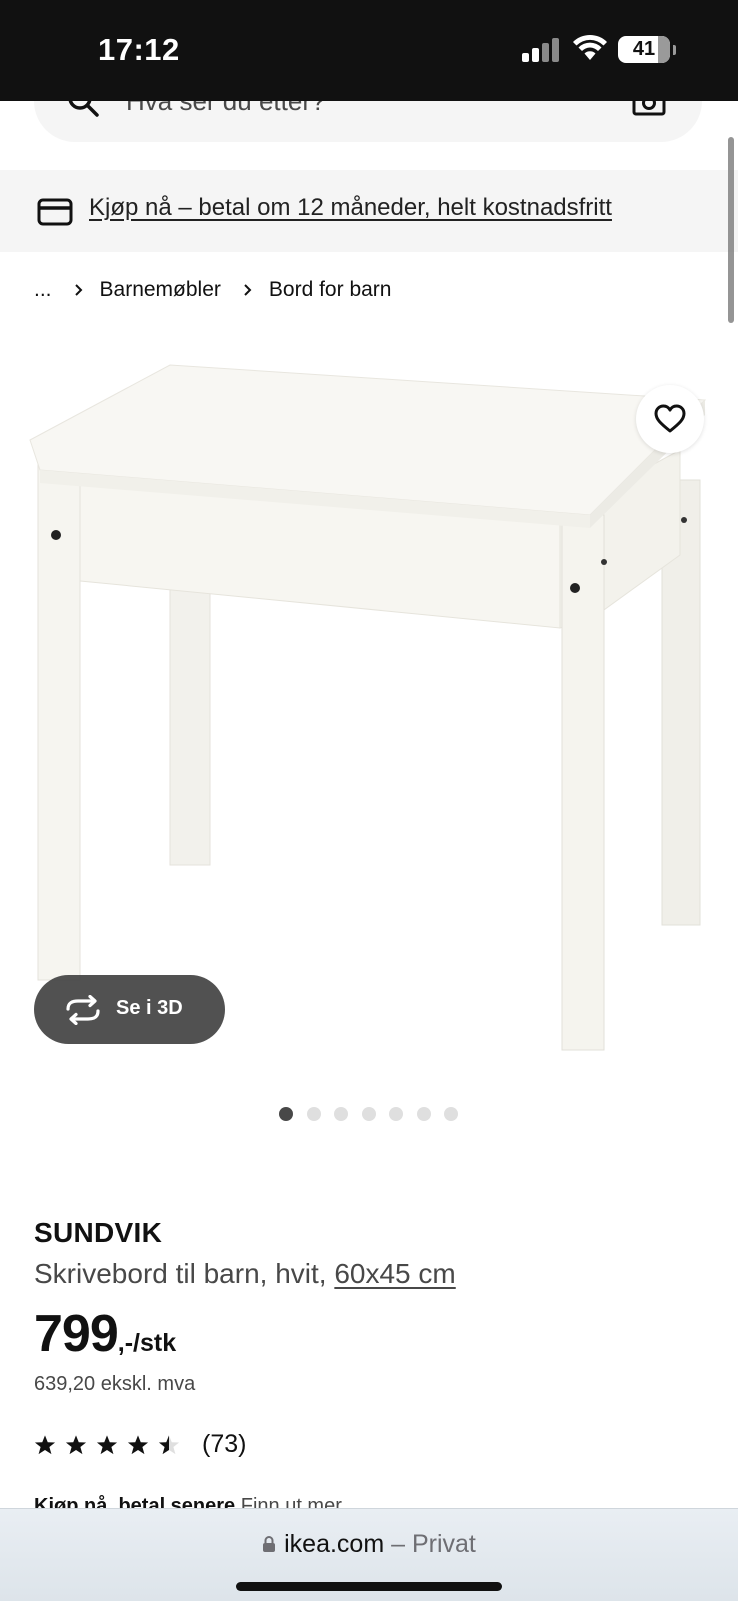  What do you see at coordinates (269, 1544) in the screenshot?
I see `lock-icon` at bounding box center [269, 1544].